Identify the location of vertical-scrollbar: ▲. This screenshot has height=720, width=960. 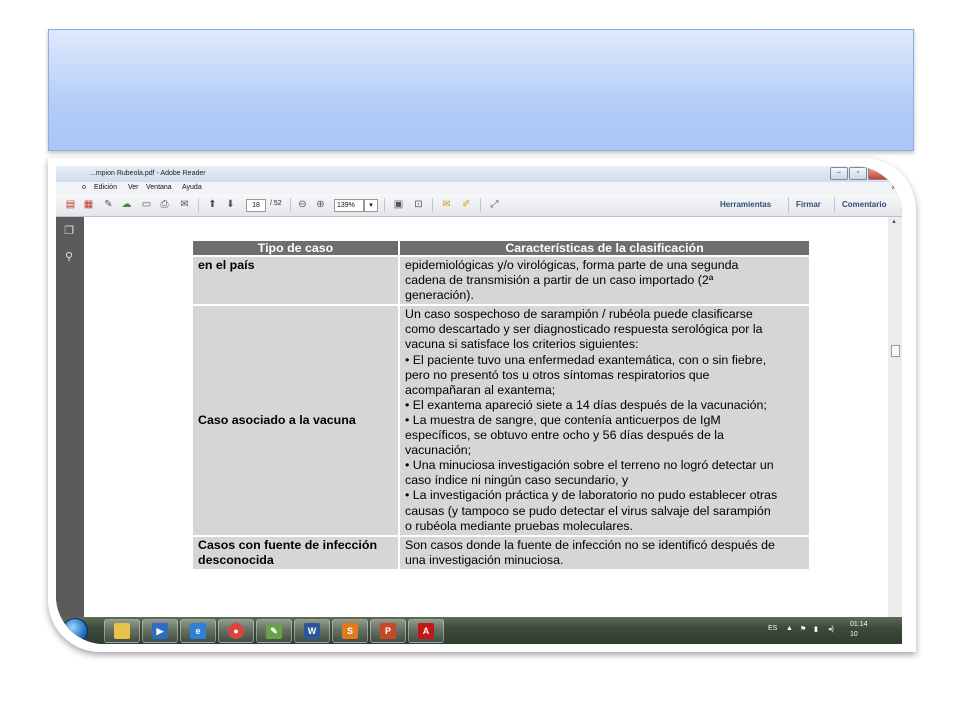
(895, 417).